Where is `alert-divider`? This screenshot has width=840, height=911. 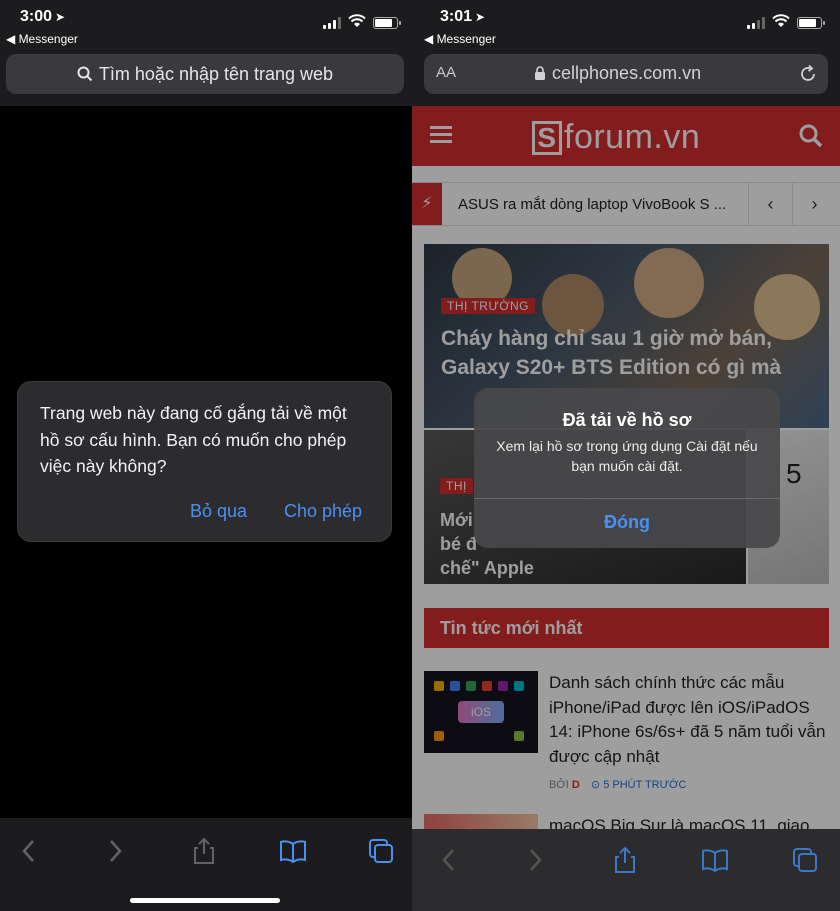 alert-divider is located at coordinates (627, 498).